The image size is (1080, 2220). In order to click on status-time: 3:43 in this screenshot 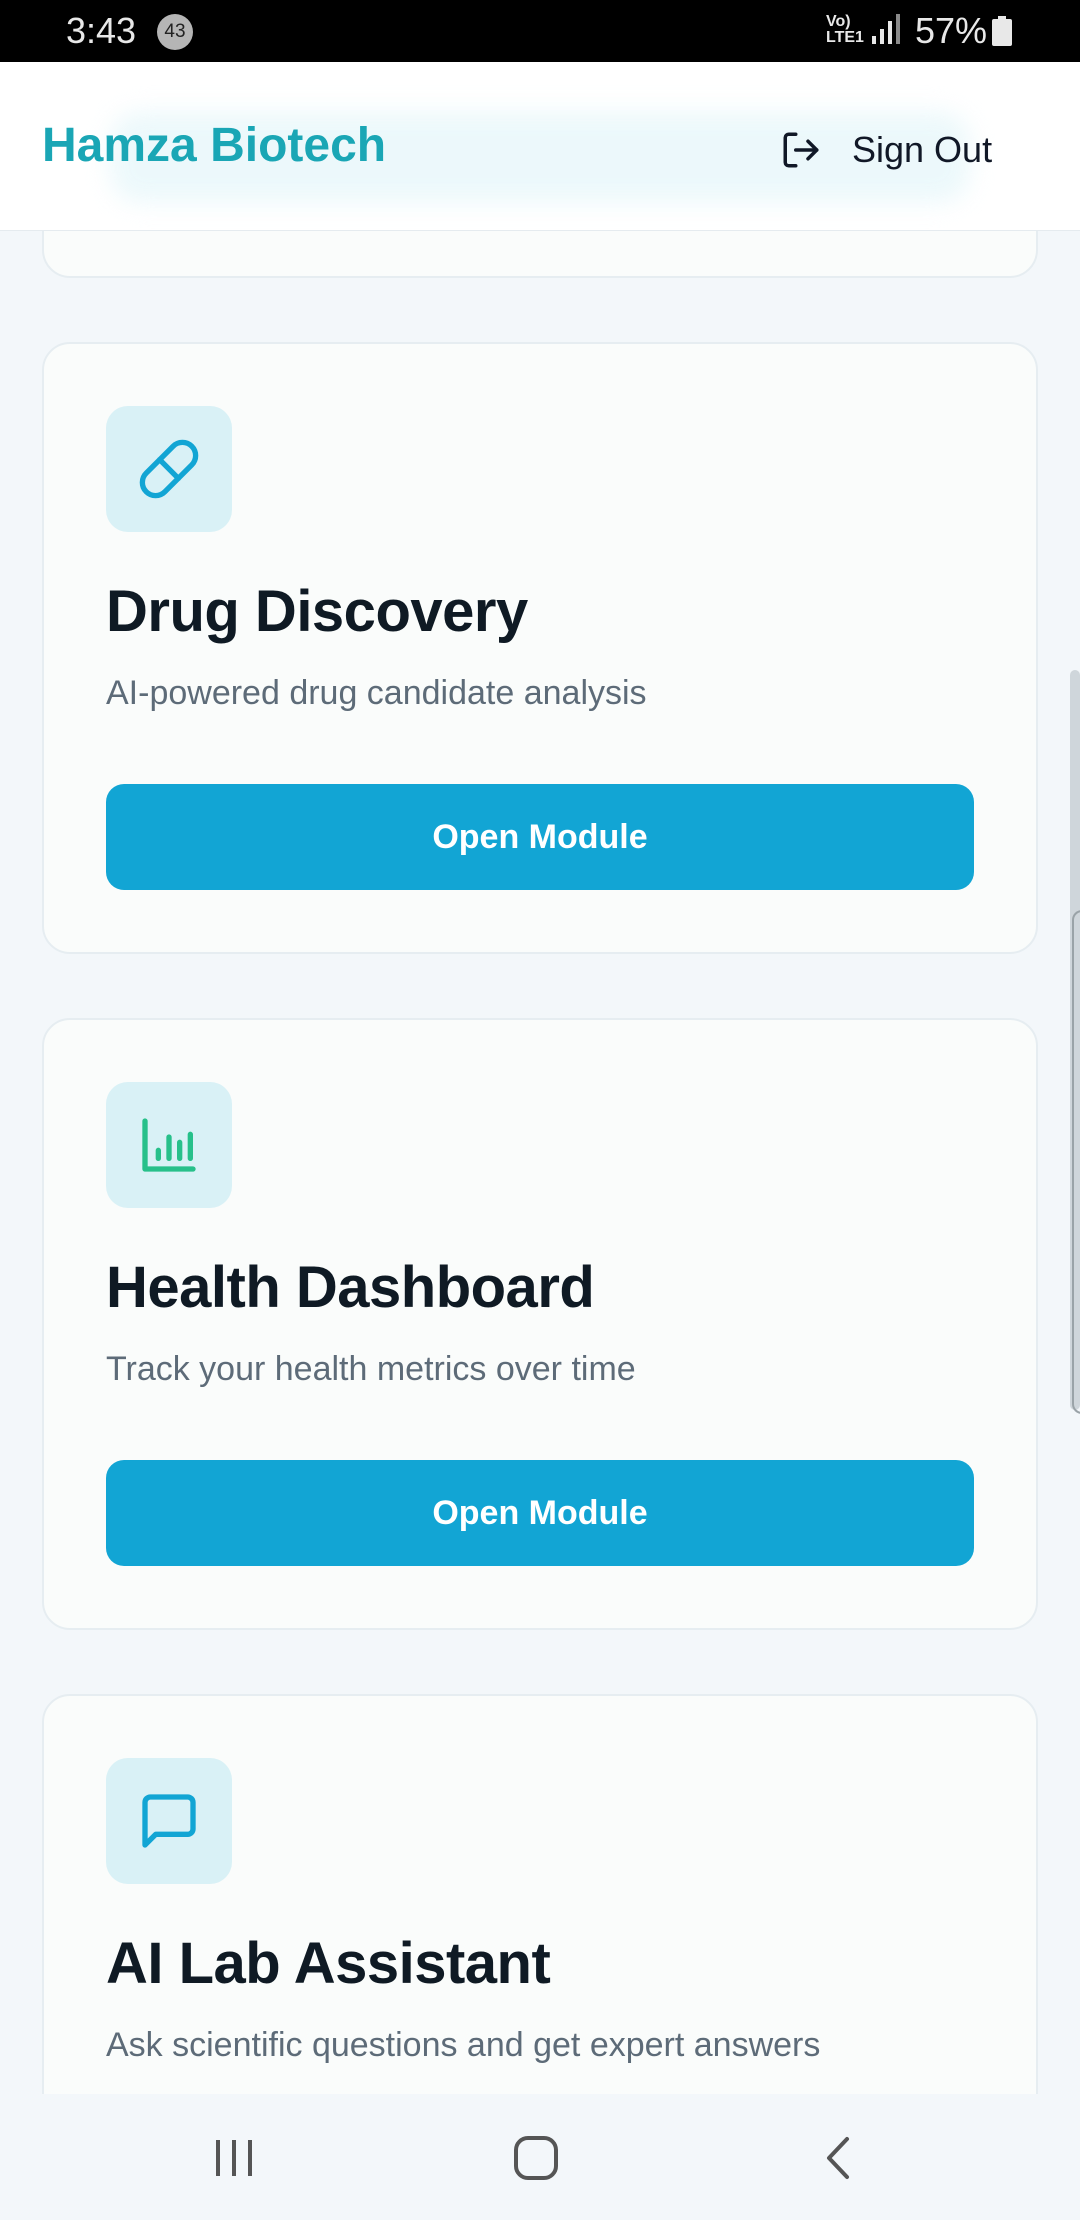, I will do `click(101, 30)`.